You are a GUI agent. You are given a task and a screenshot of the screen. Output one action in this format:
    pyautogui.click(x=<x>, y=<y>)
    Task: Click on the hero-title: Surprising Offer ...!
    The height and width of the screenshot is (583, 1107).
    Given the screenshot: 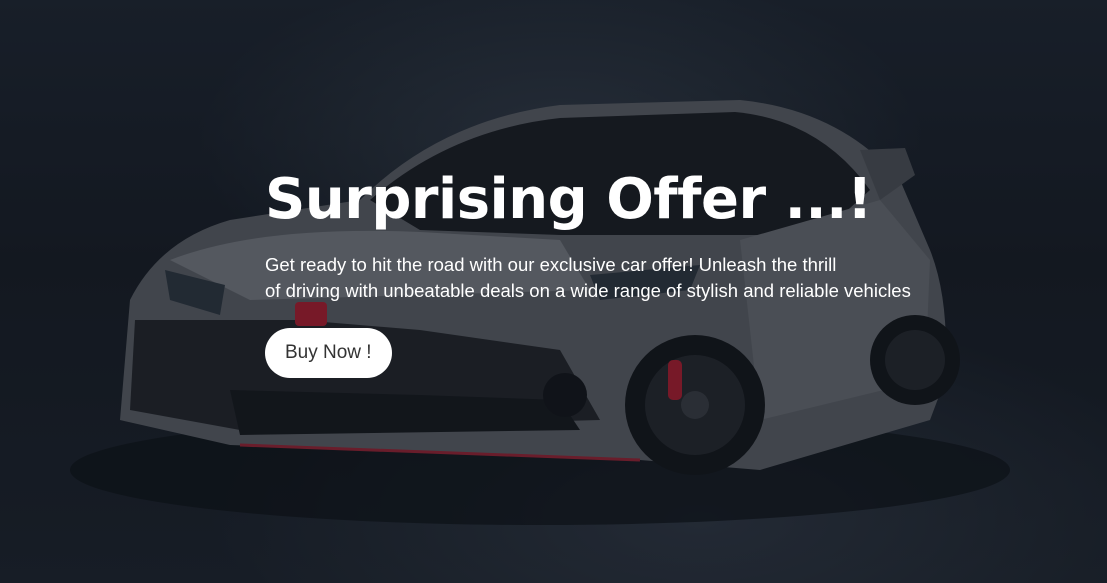 What is the action you would take?
    pyautogui.click(x=568, y=199)
    